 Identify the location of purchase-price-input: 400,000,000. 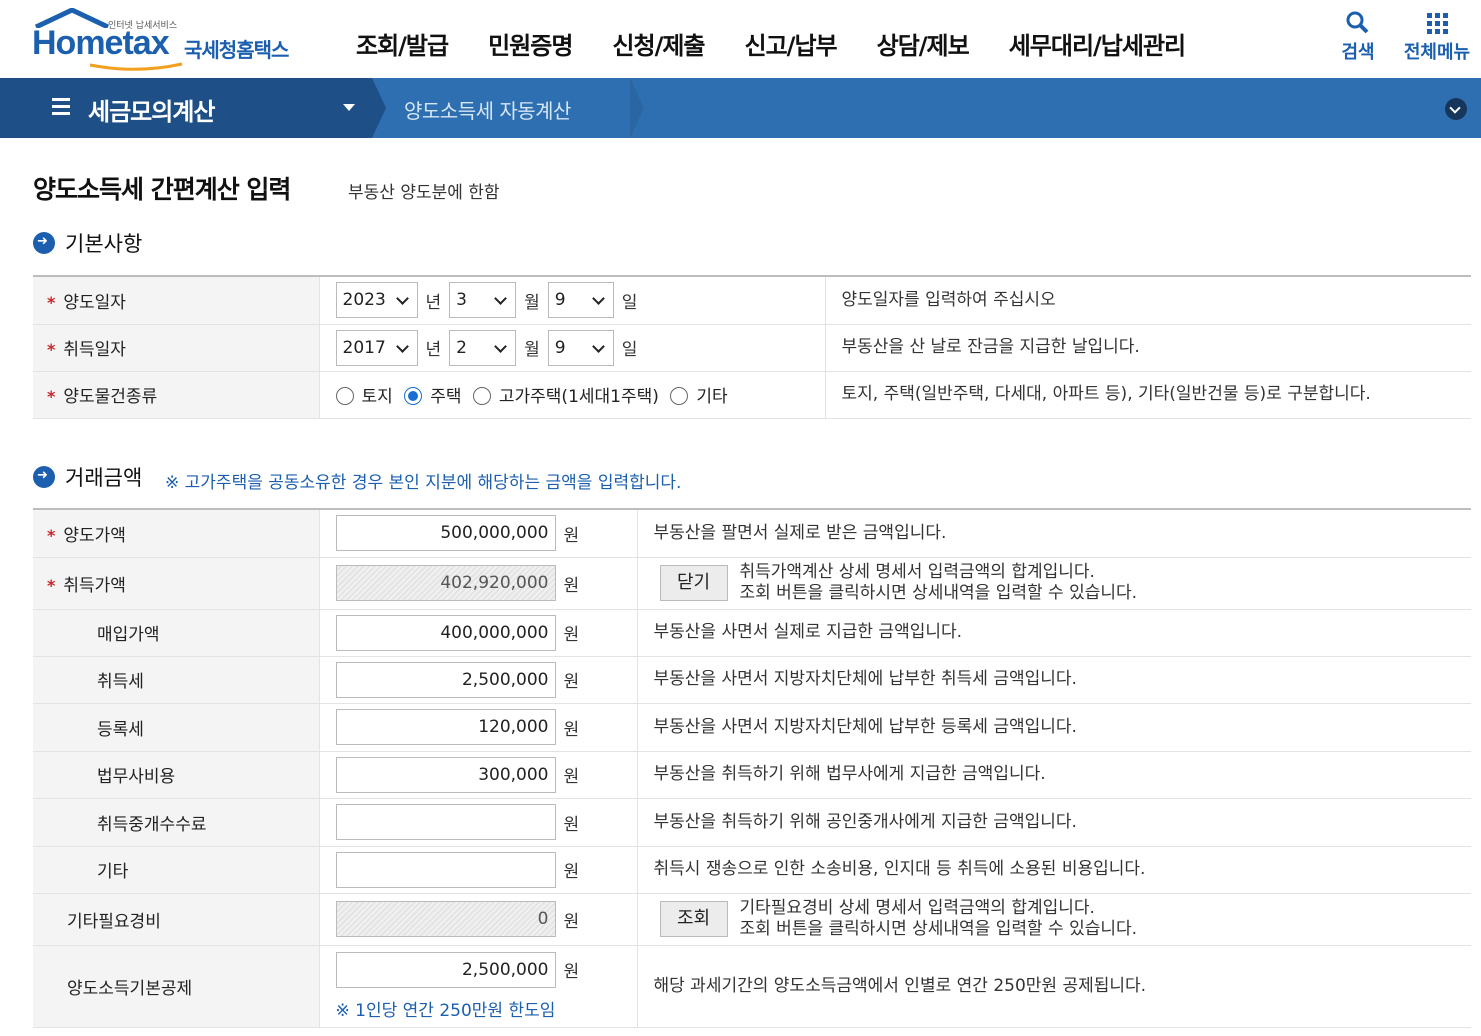
(445, 632).